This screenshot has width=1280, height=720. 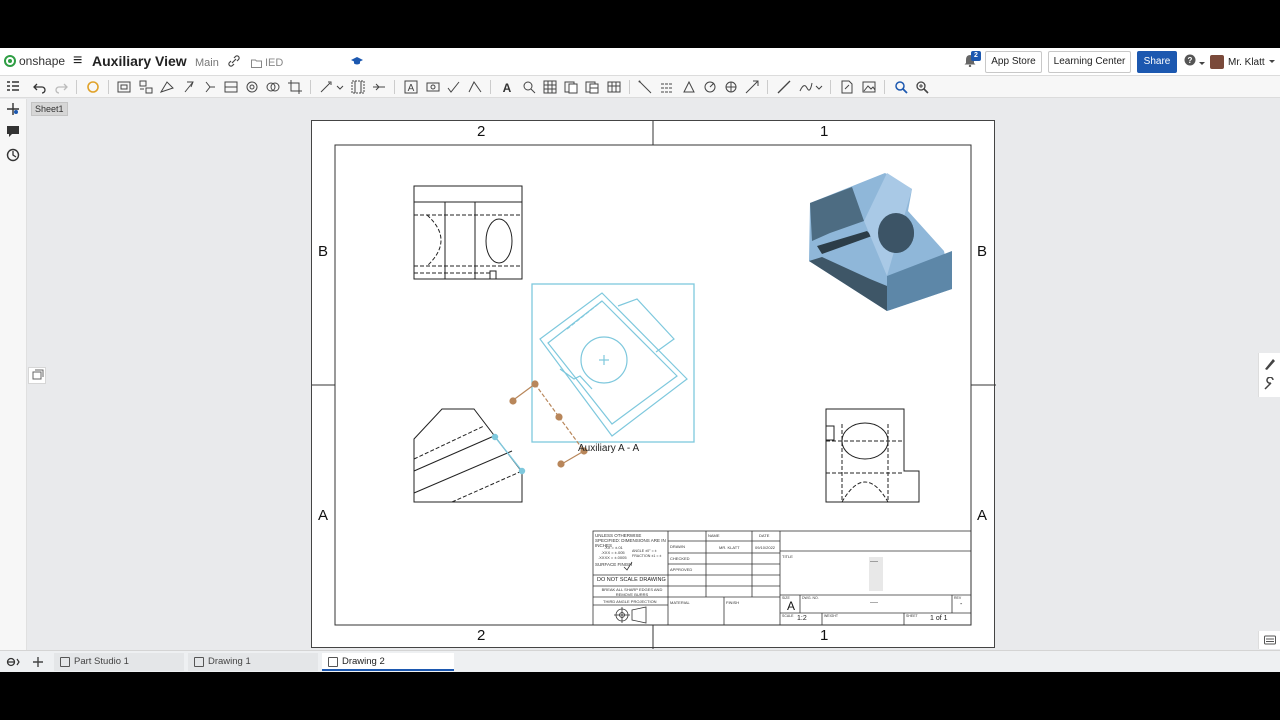 What do you see at coordinates (645, 87) in the screenshot?
I see `linear-dimension-icon` at bounding box center [645, 87].